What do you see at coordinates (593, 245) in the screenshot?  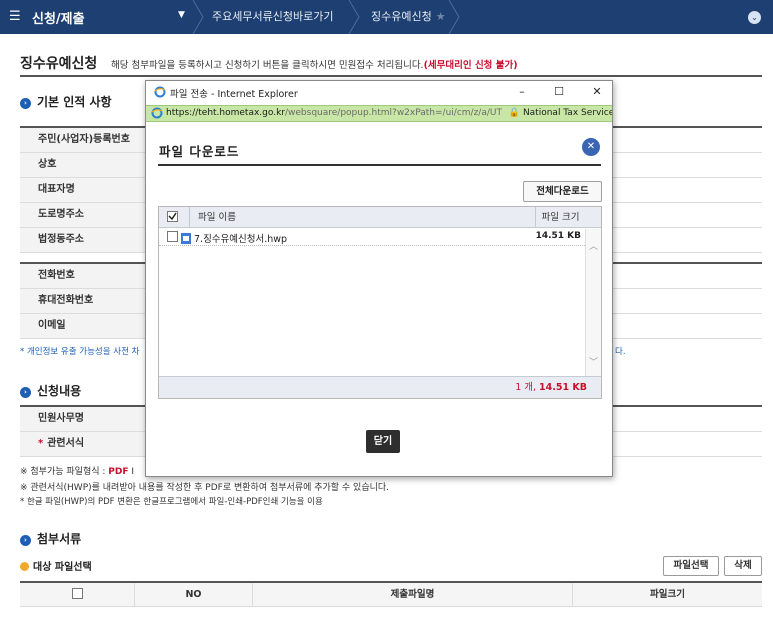 I see `scroll-up-icon: ︿` at bounding box center [593, 245].